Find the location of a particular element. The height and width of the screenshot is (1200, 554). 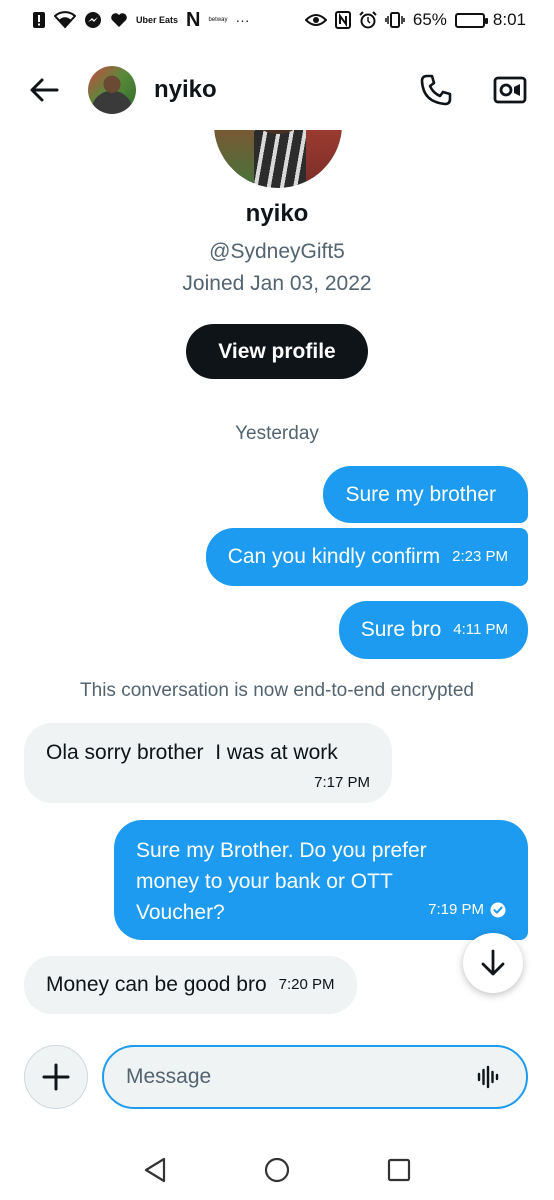

nav-recents-button is located at coordinates (399, 1170).